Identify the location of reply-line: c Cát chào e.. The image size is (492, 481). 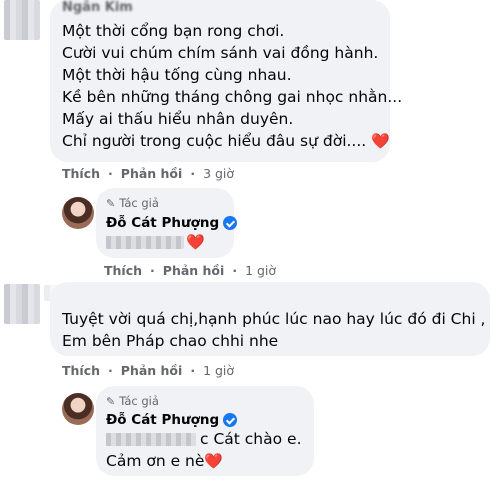
(204, 439).